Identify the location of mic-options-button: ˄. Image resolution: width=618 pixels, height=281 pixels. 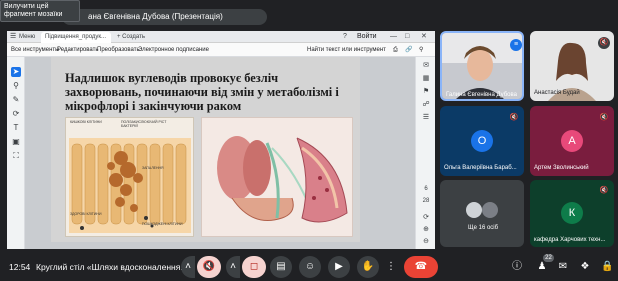
(188, 267).